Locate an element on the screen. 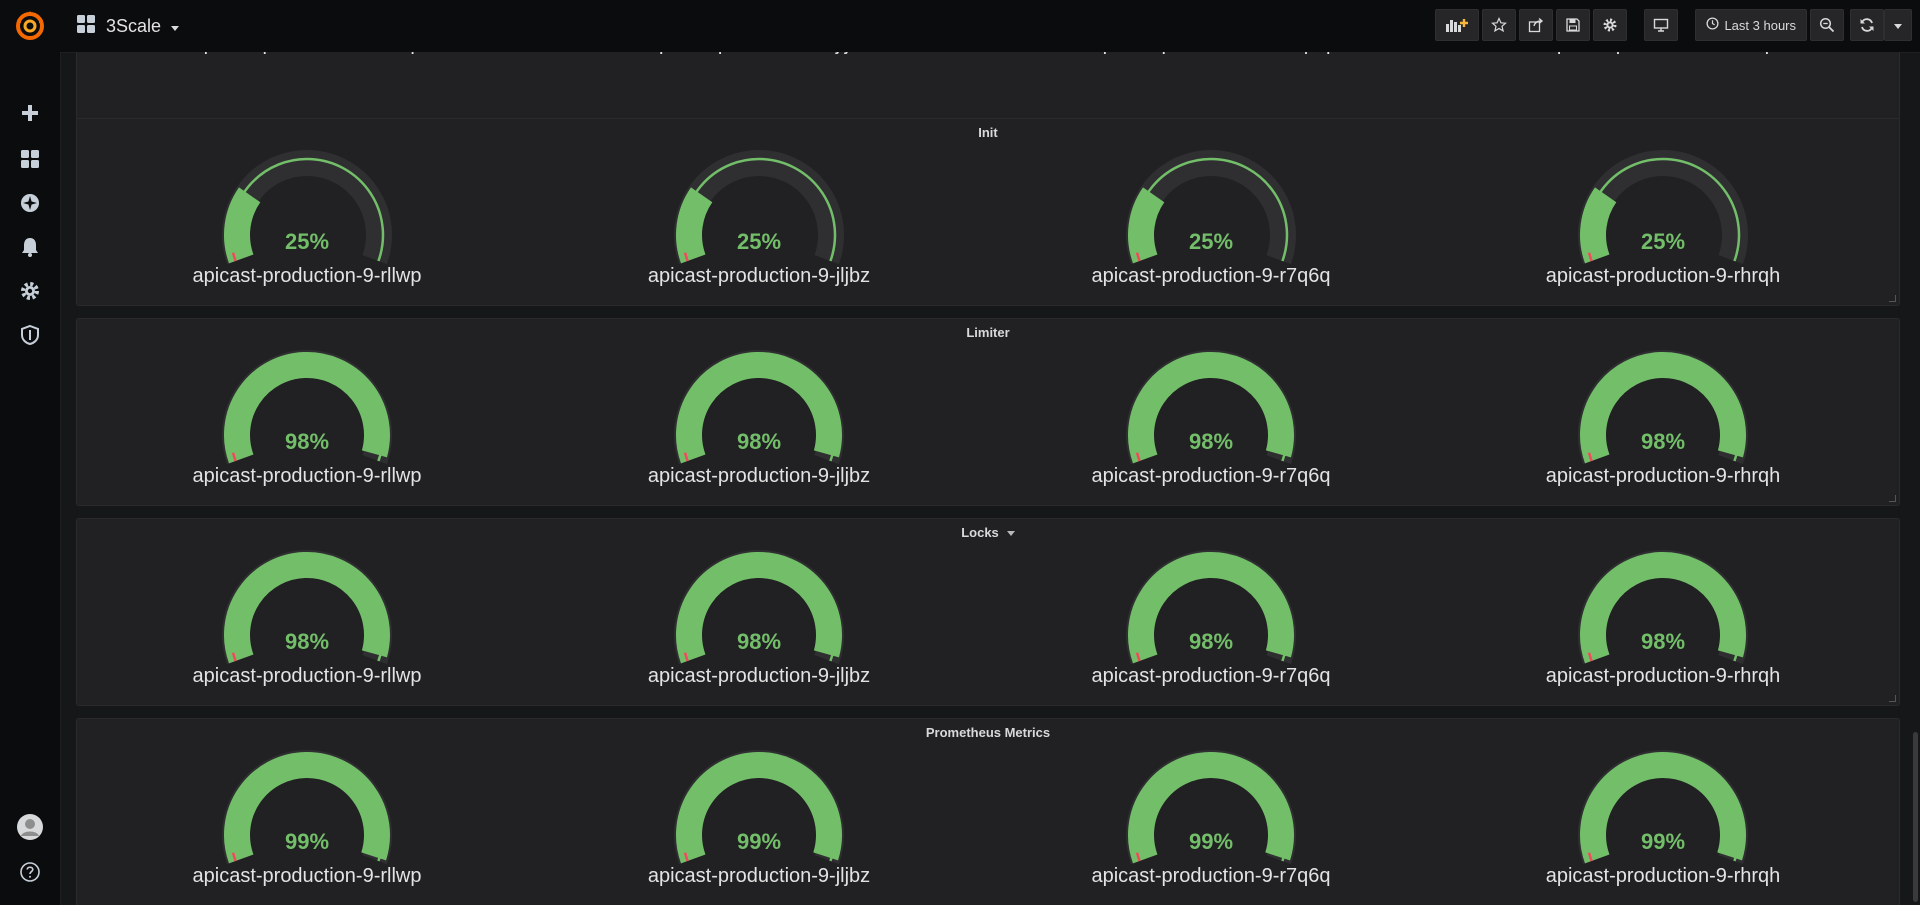 The height and width of the screenshot is (905, 1920). gauge: 25% apicast-production-9-jljbz is located at coordinates (759, 229).